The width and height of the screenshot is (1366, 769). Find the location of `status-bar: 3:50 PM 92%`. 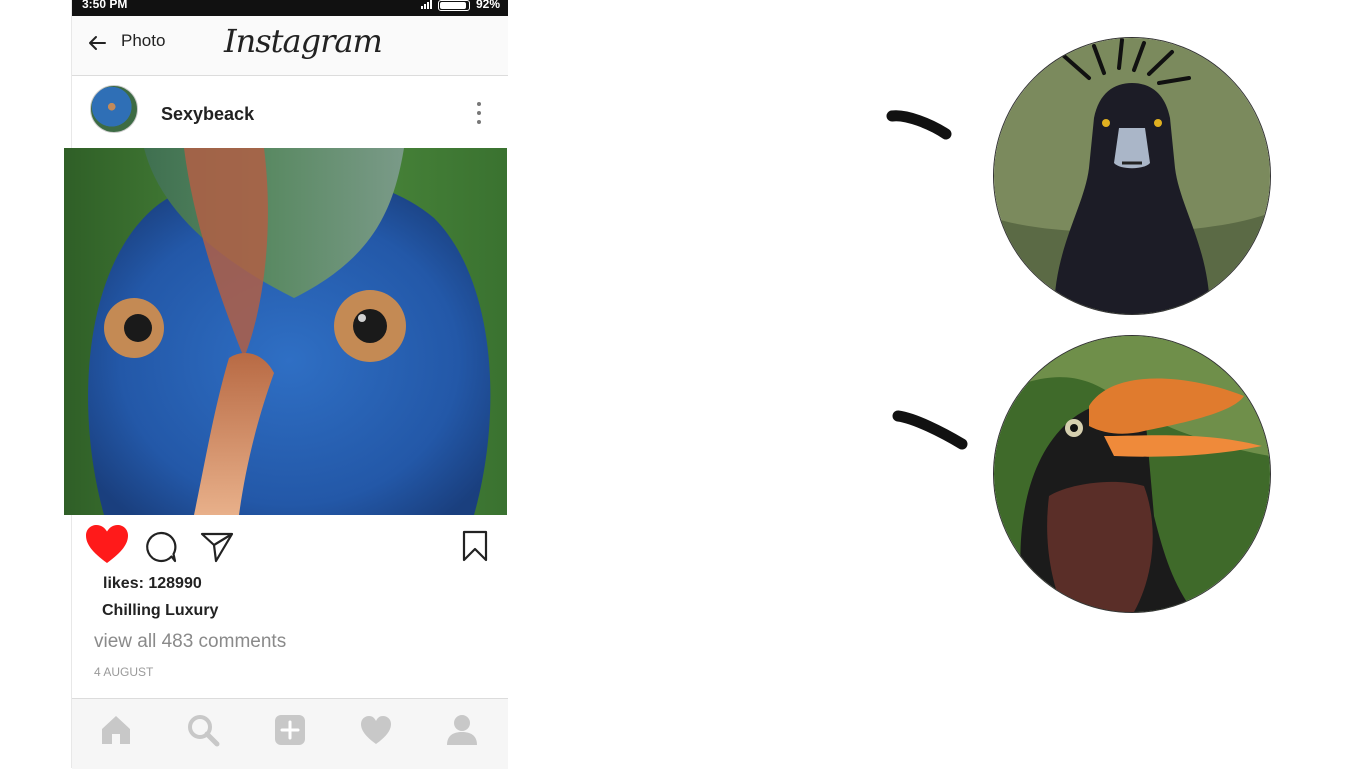

status-bar: 3:50 PM 92% is located at coordinates (290, 8).